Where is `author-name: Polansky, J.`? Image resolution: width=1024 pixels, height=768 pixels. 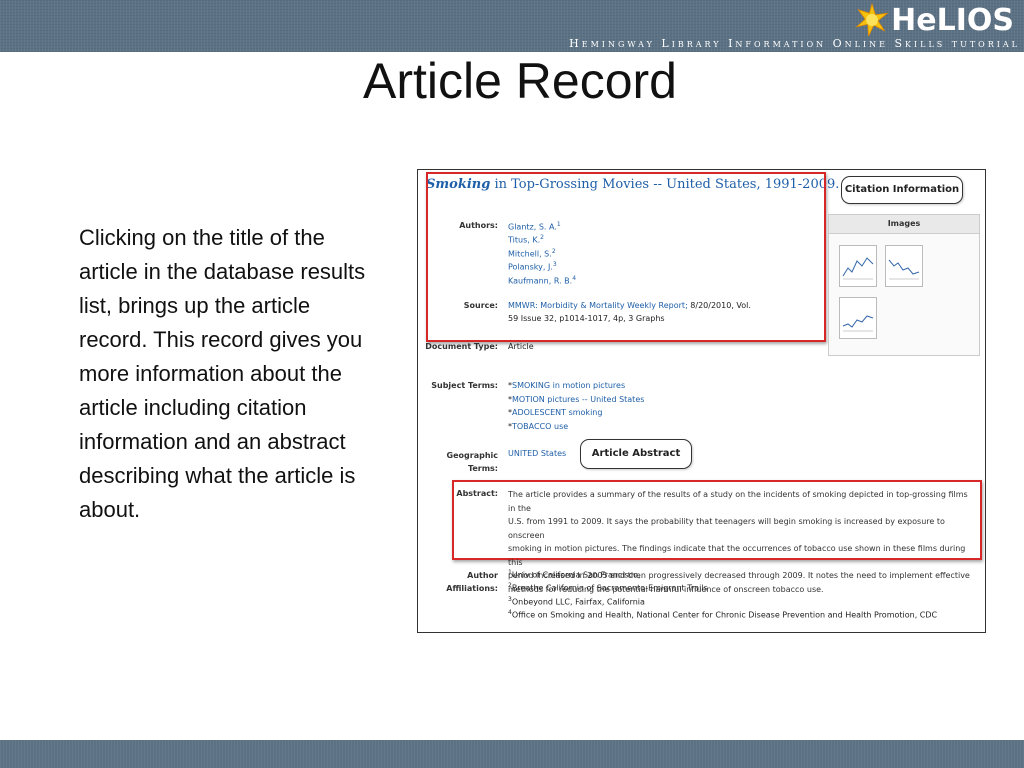 author-name: Polansky, J. is located at coordinates (530, 267).